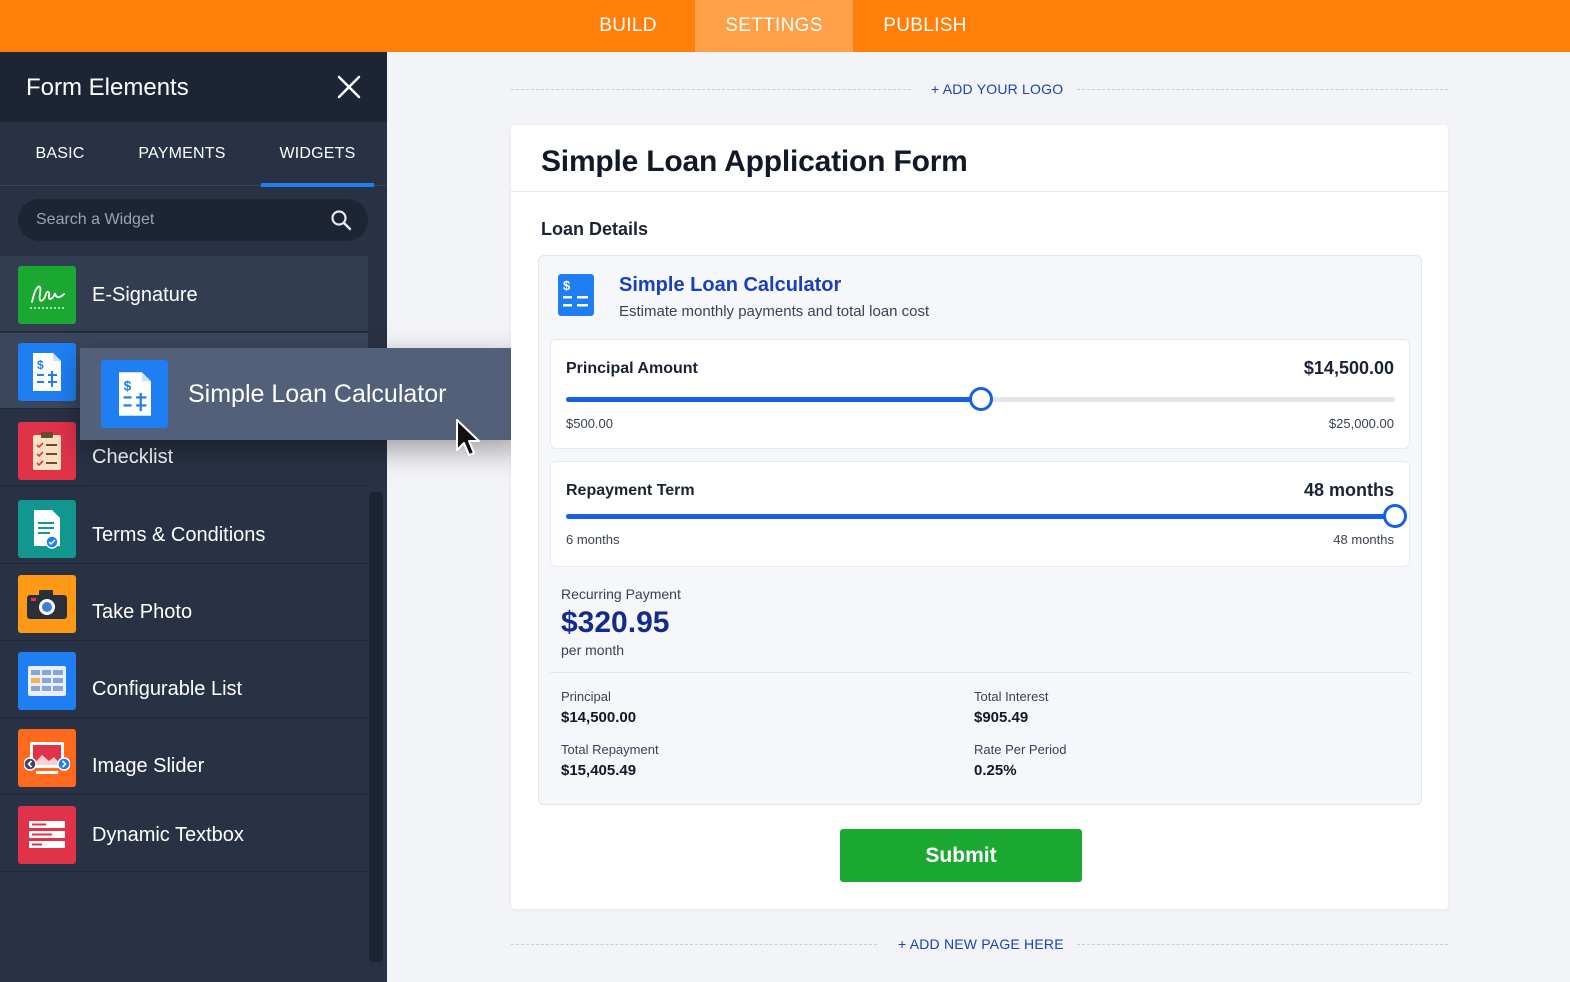 Image resolution: width=1570 pixels, height=982 pixels. I want to click on top-navigation-bar: BUILD SETTINGS PUBLISH, so click(785, 26).